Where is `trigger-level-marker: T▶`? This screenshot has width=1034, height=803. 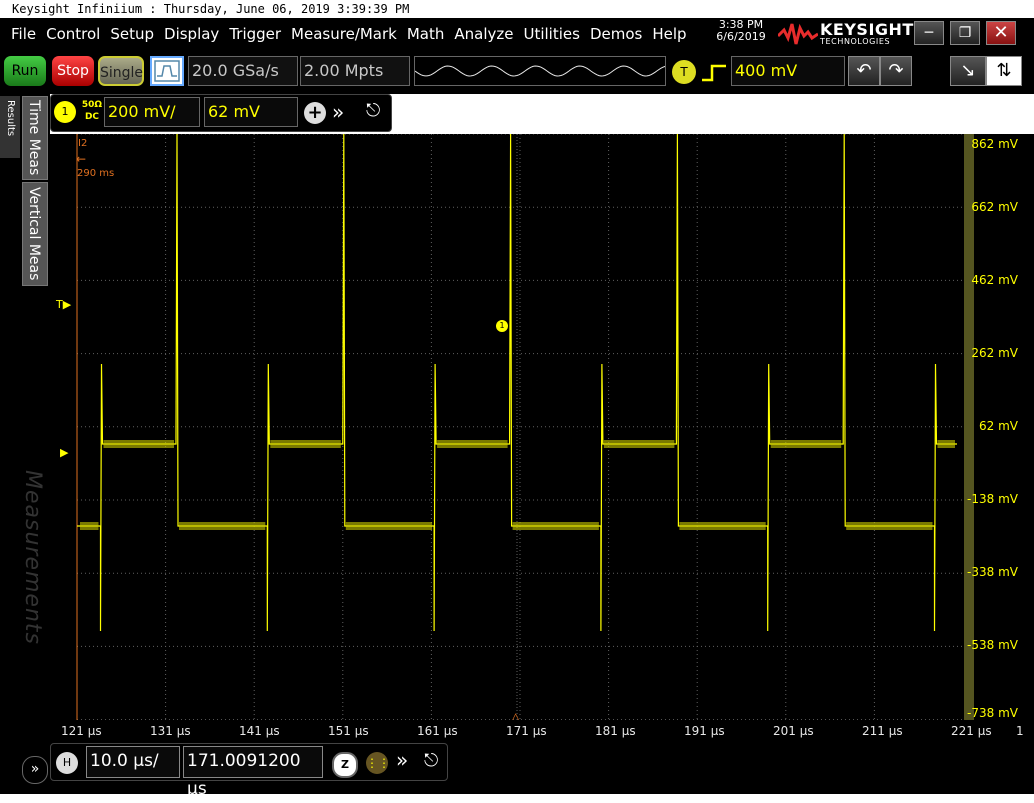 trigger-level-marker: T▶ is located at coordinates (63, 304).